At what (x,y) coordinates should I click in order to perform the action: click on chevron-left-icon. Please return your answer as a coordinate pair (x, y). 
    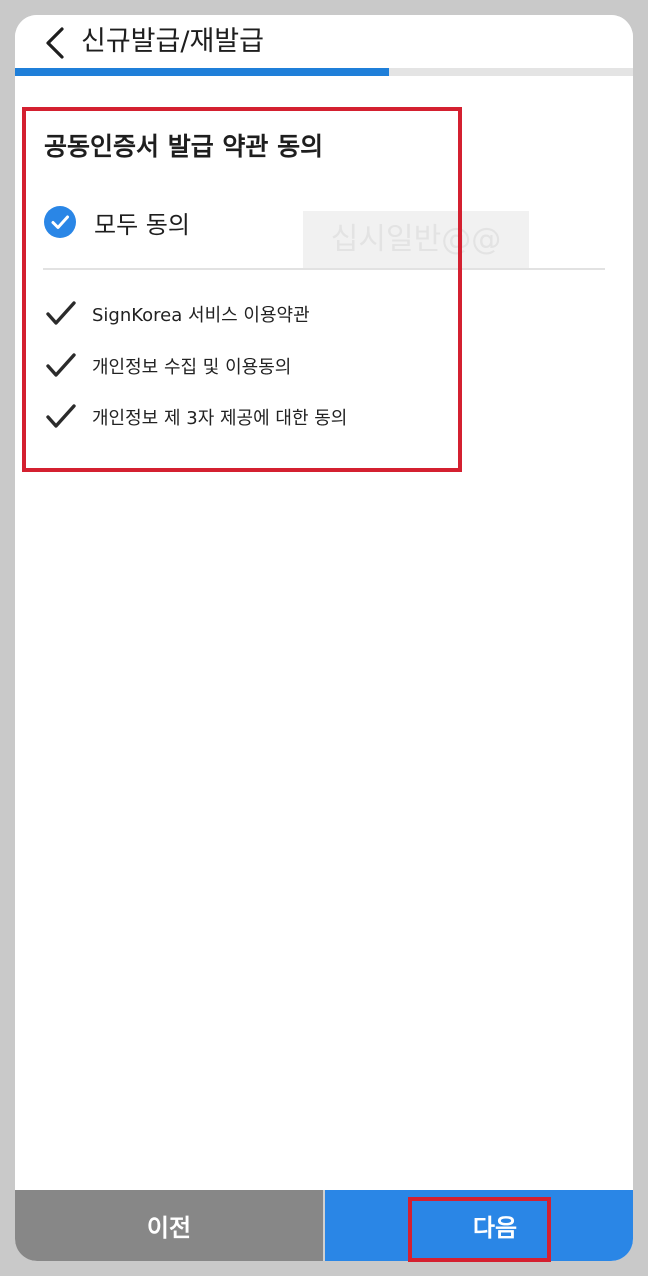
    Looking at the image, I should click on (55, 43).